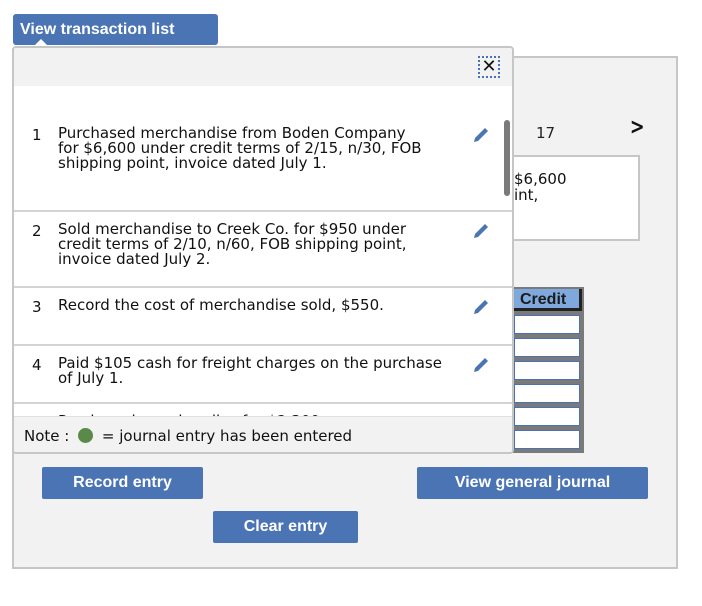 Image resolution: width=702 pixels, height=606 pixels. Describe the element at coordinates (47, 436) in the screenshot. I see `note-label: Note :` at that location.